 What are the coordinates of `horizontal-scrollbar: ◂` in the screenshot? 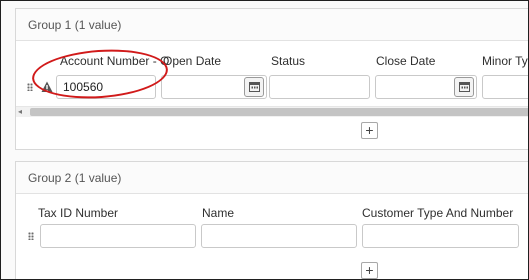 It's located at (272, 111).